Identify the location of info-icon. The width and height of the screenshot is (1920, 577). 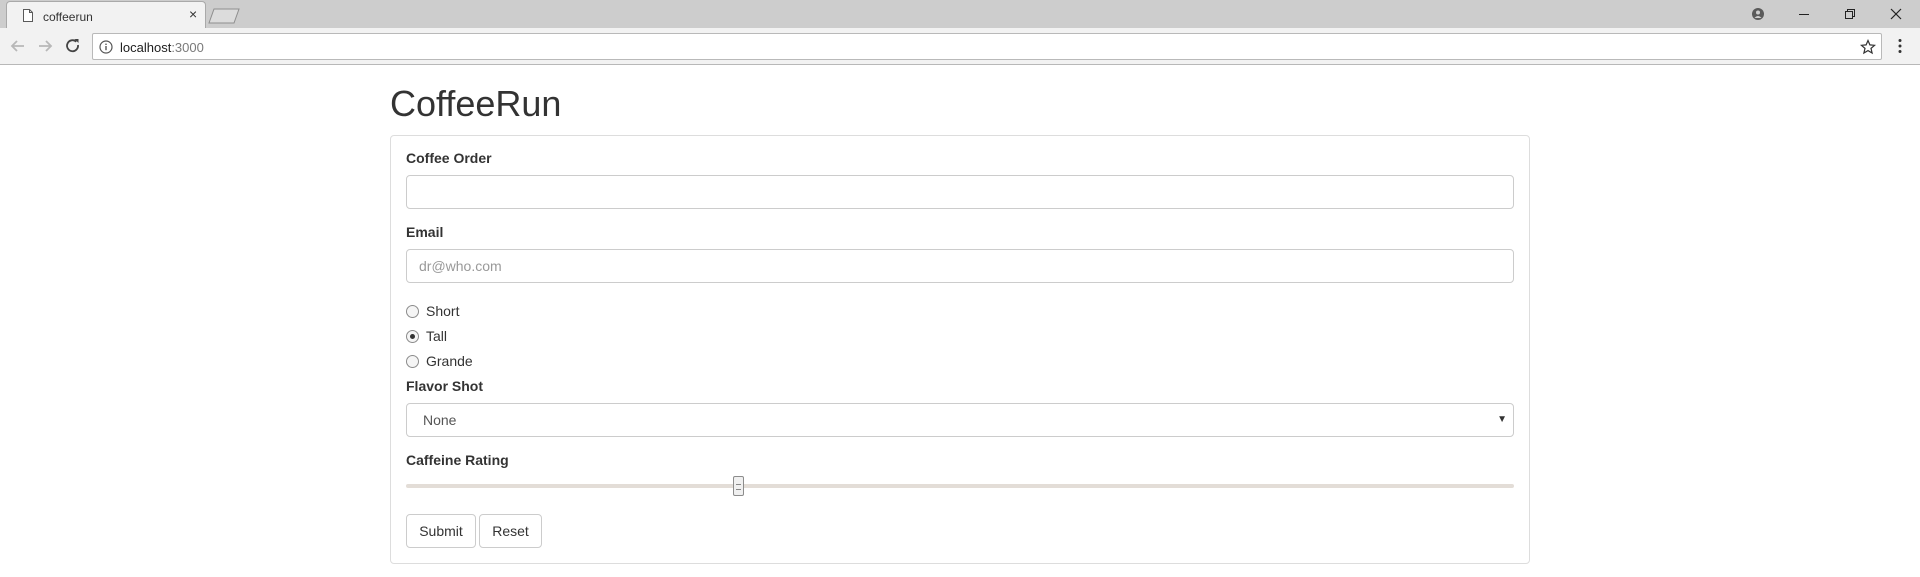
(106, 47).